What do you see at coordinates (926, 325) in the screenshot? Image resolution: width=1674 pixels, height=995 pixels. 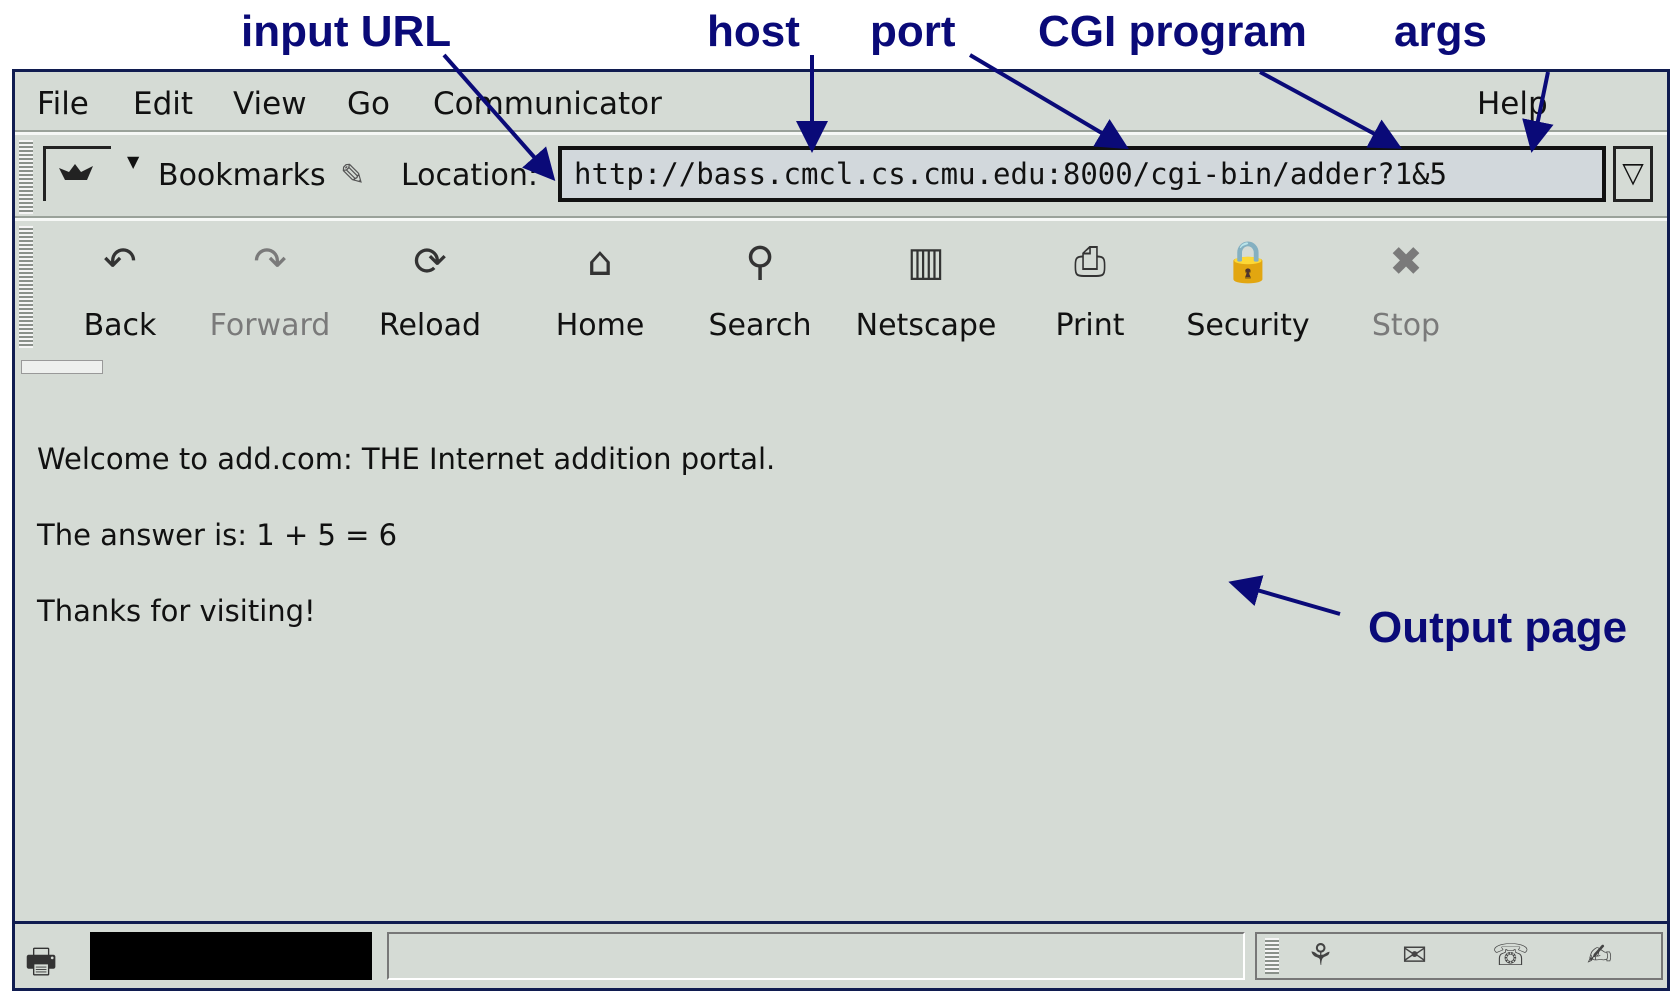 I see `netscape-label: Netscape` at bounding box center [926, 325].